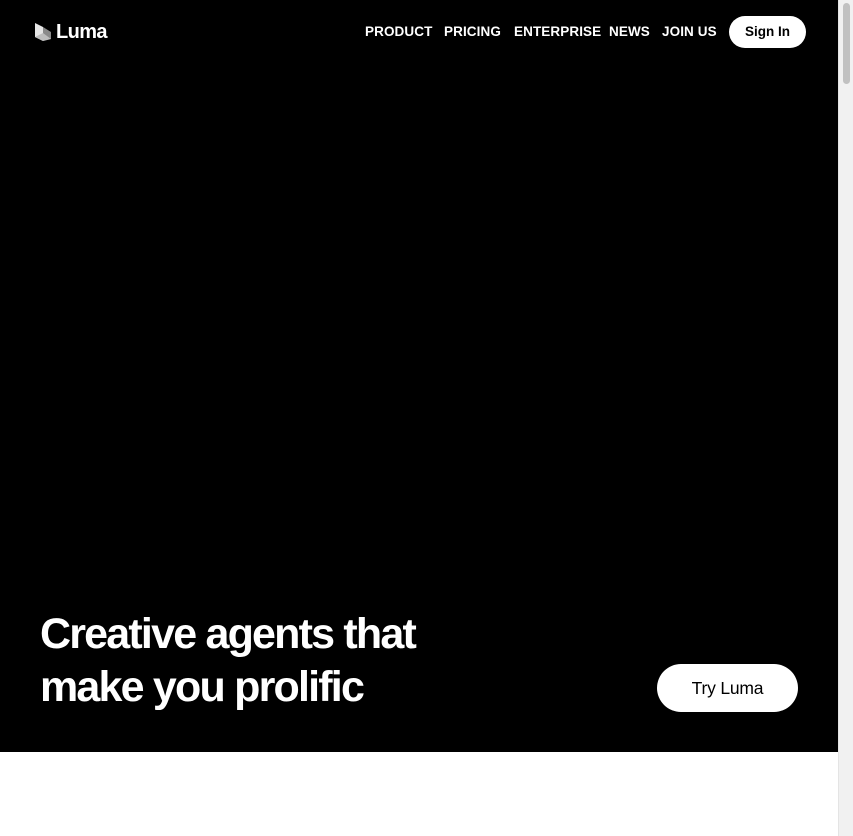 The image size is (853, 836). Describe the element at coordinates (270, 661) in the screenshot. I see `hero-headline: Creative agents that make you prolific` at that location.